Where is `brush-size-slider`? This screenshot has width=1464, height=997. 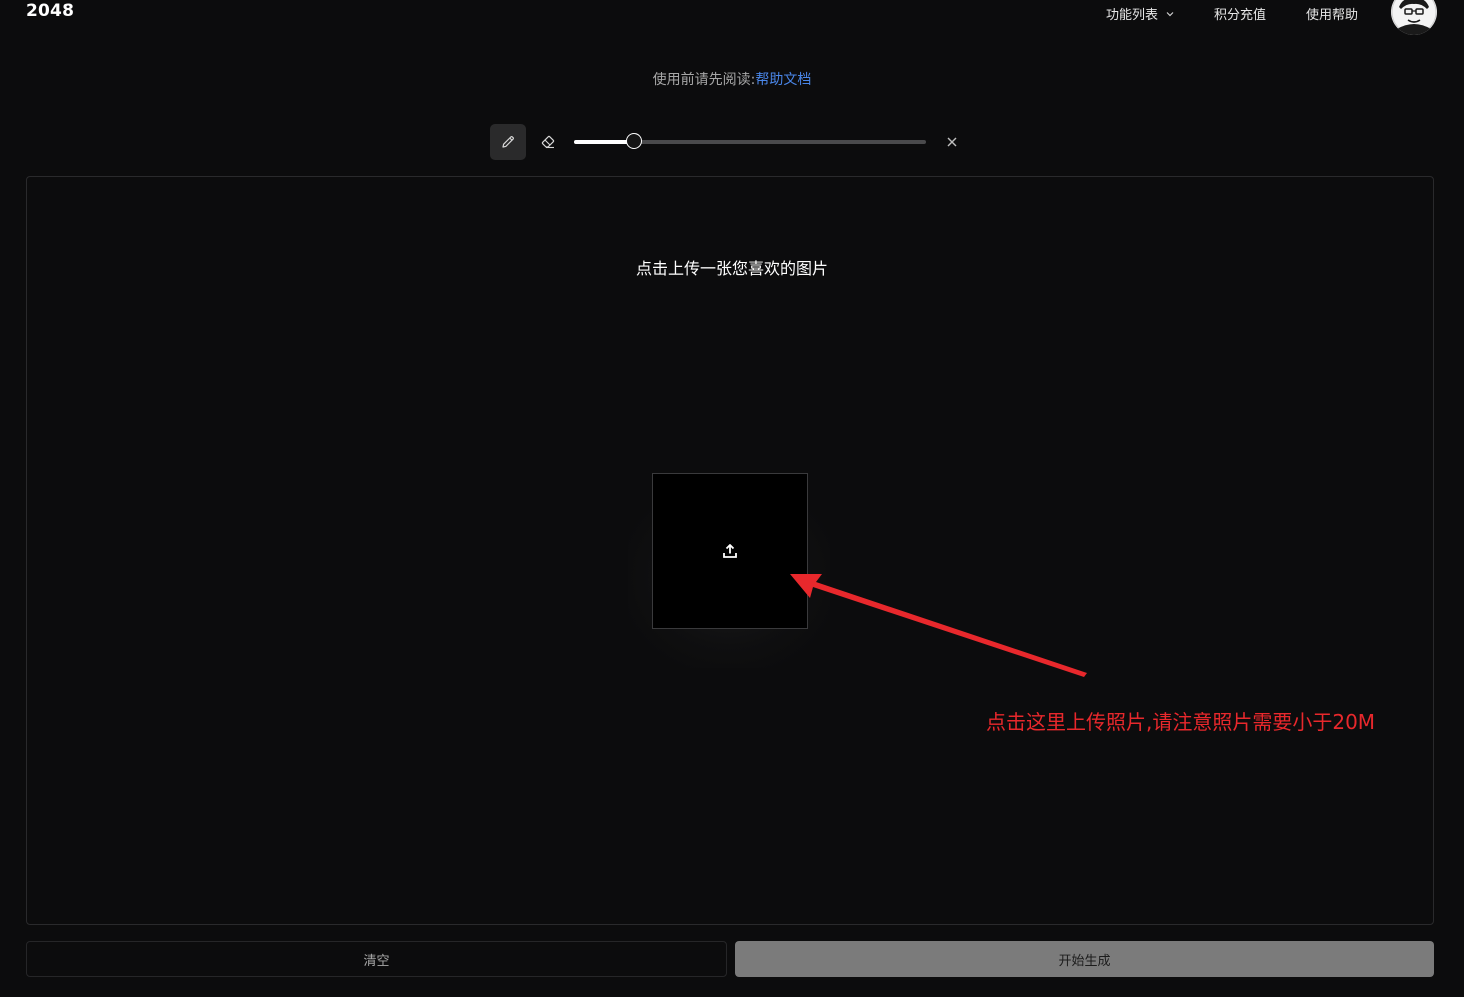
brush-size-slider is located at coordinates (750, 141).